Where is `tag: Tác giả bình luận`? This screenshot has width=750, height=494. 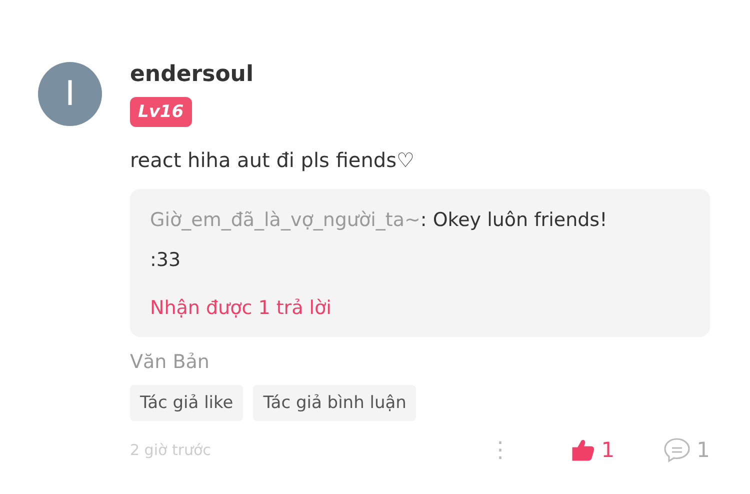
tag: Tác giả bình luận is located at coordinates (334, 403).